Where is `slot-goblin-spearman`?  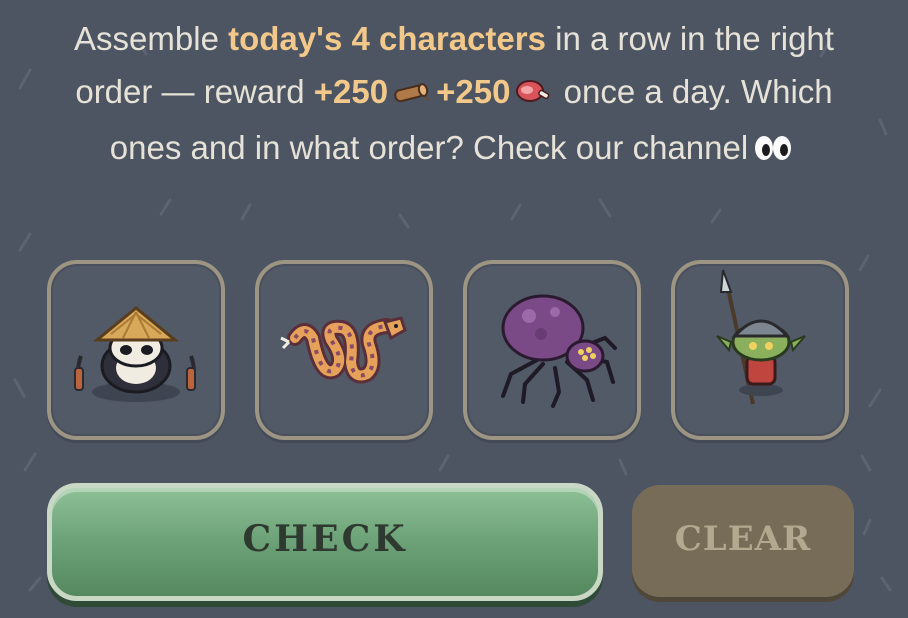 slot-goblin-spearman is located at coordinates (760, 350).